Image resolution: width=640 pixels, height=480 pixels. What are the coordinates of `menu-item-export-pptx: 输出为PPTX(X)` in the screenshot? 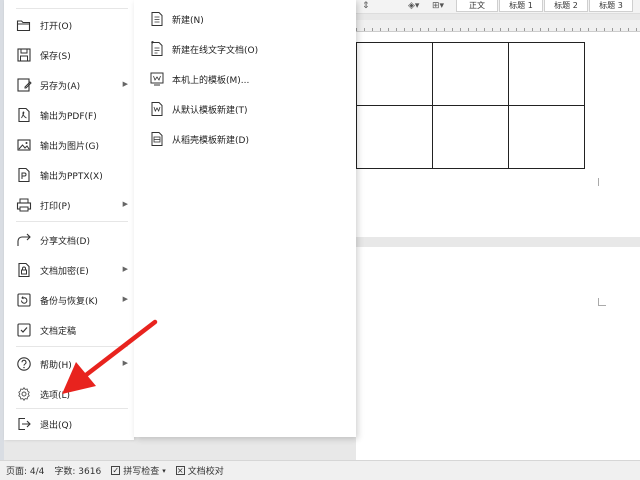 It's located at (69, 175).